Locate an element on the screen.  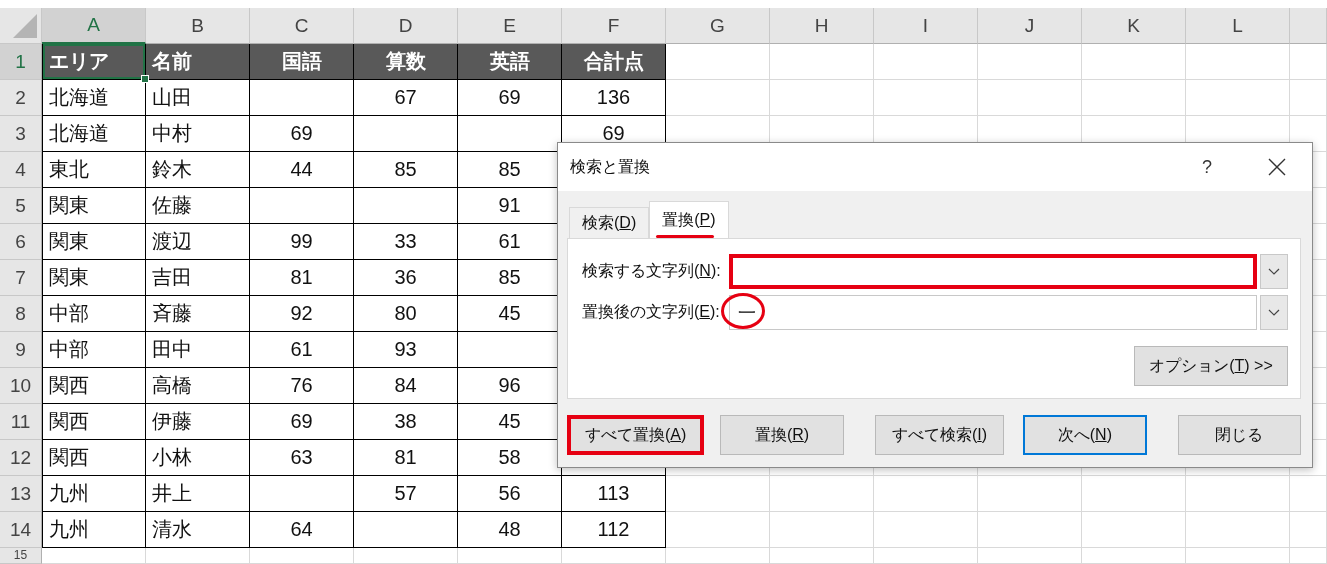
row-header: 10 is located at coordinates (21, 386).